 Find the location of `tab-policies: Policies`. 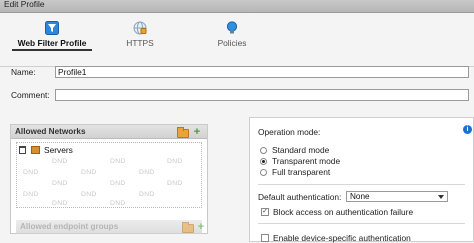

tab-policies: Policies is located at coordinates (232, 33).